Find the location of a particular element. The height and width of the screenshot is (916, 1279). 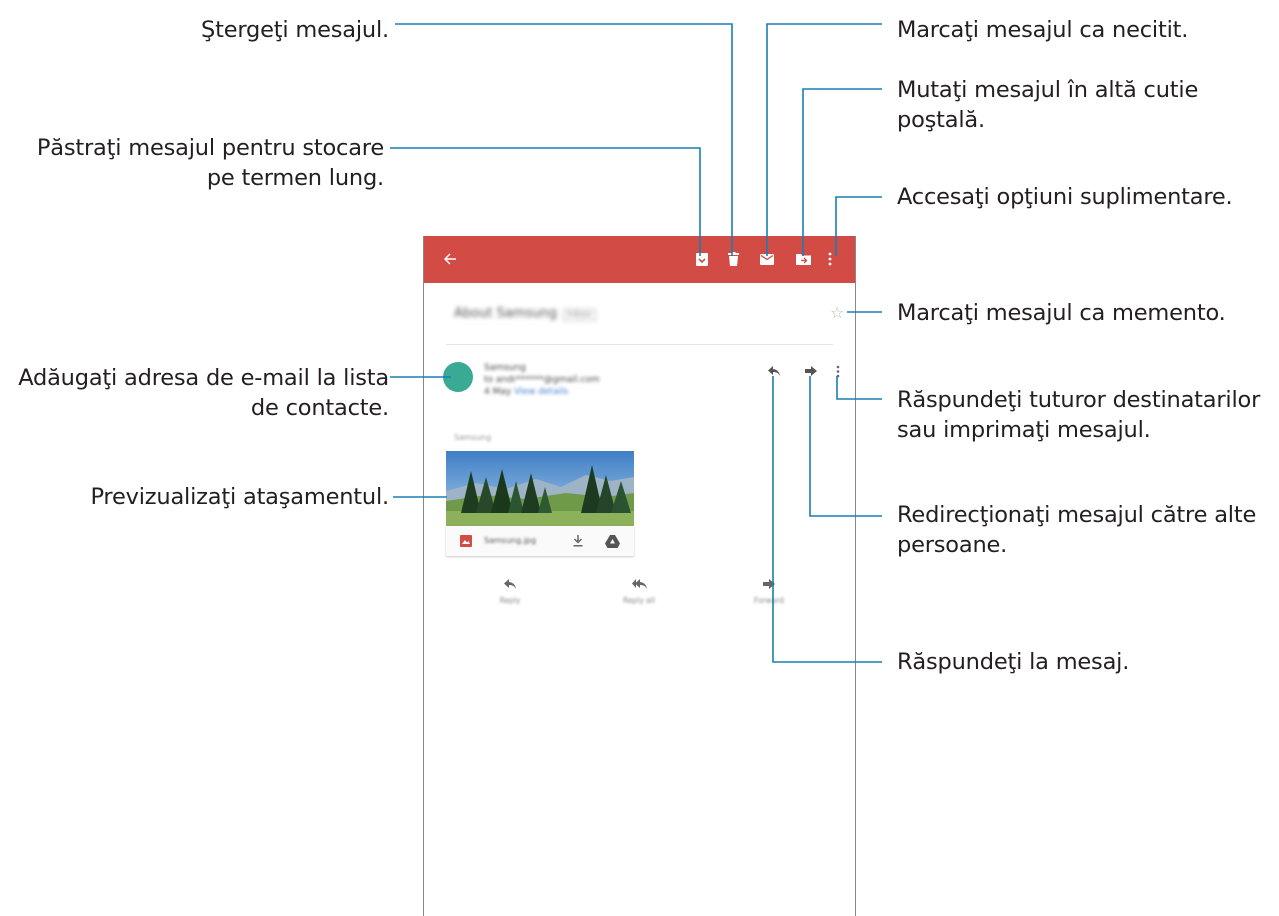

callout-move: Mutaţi mesajul în altă cutie poştală. is located at coordinates (1047, 105).